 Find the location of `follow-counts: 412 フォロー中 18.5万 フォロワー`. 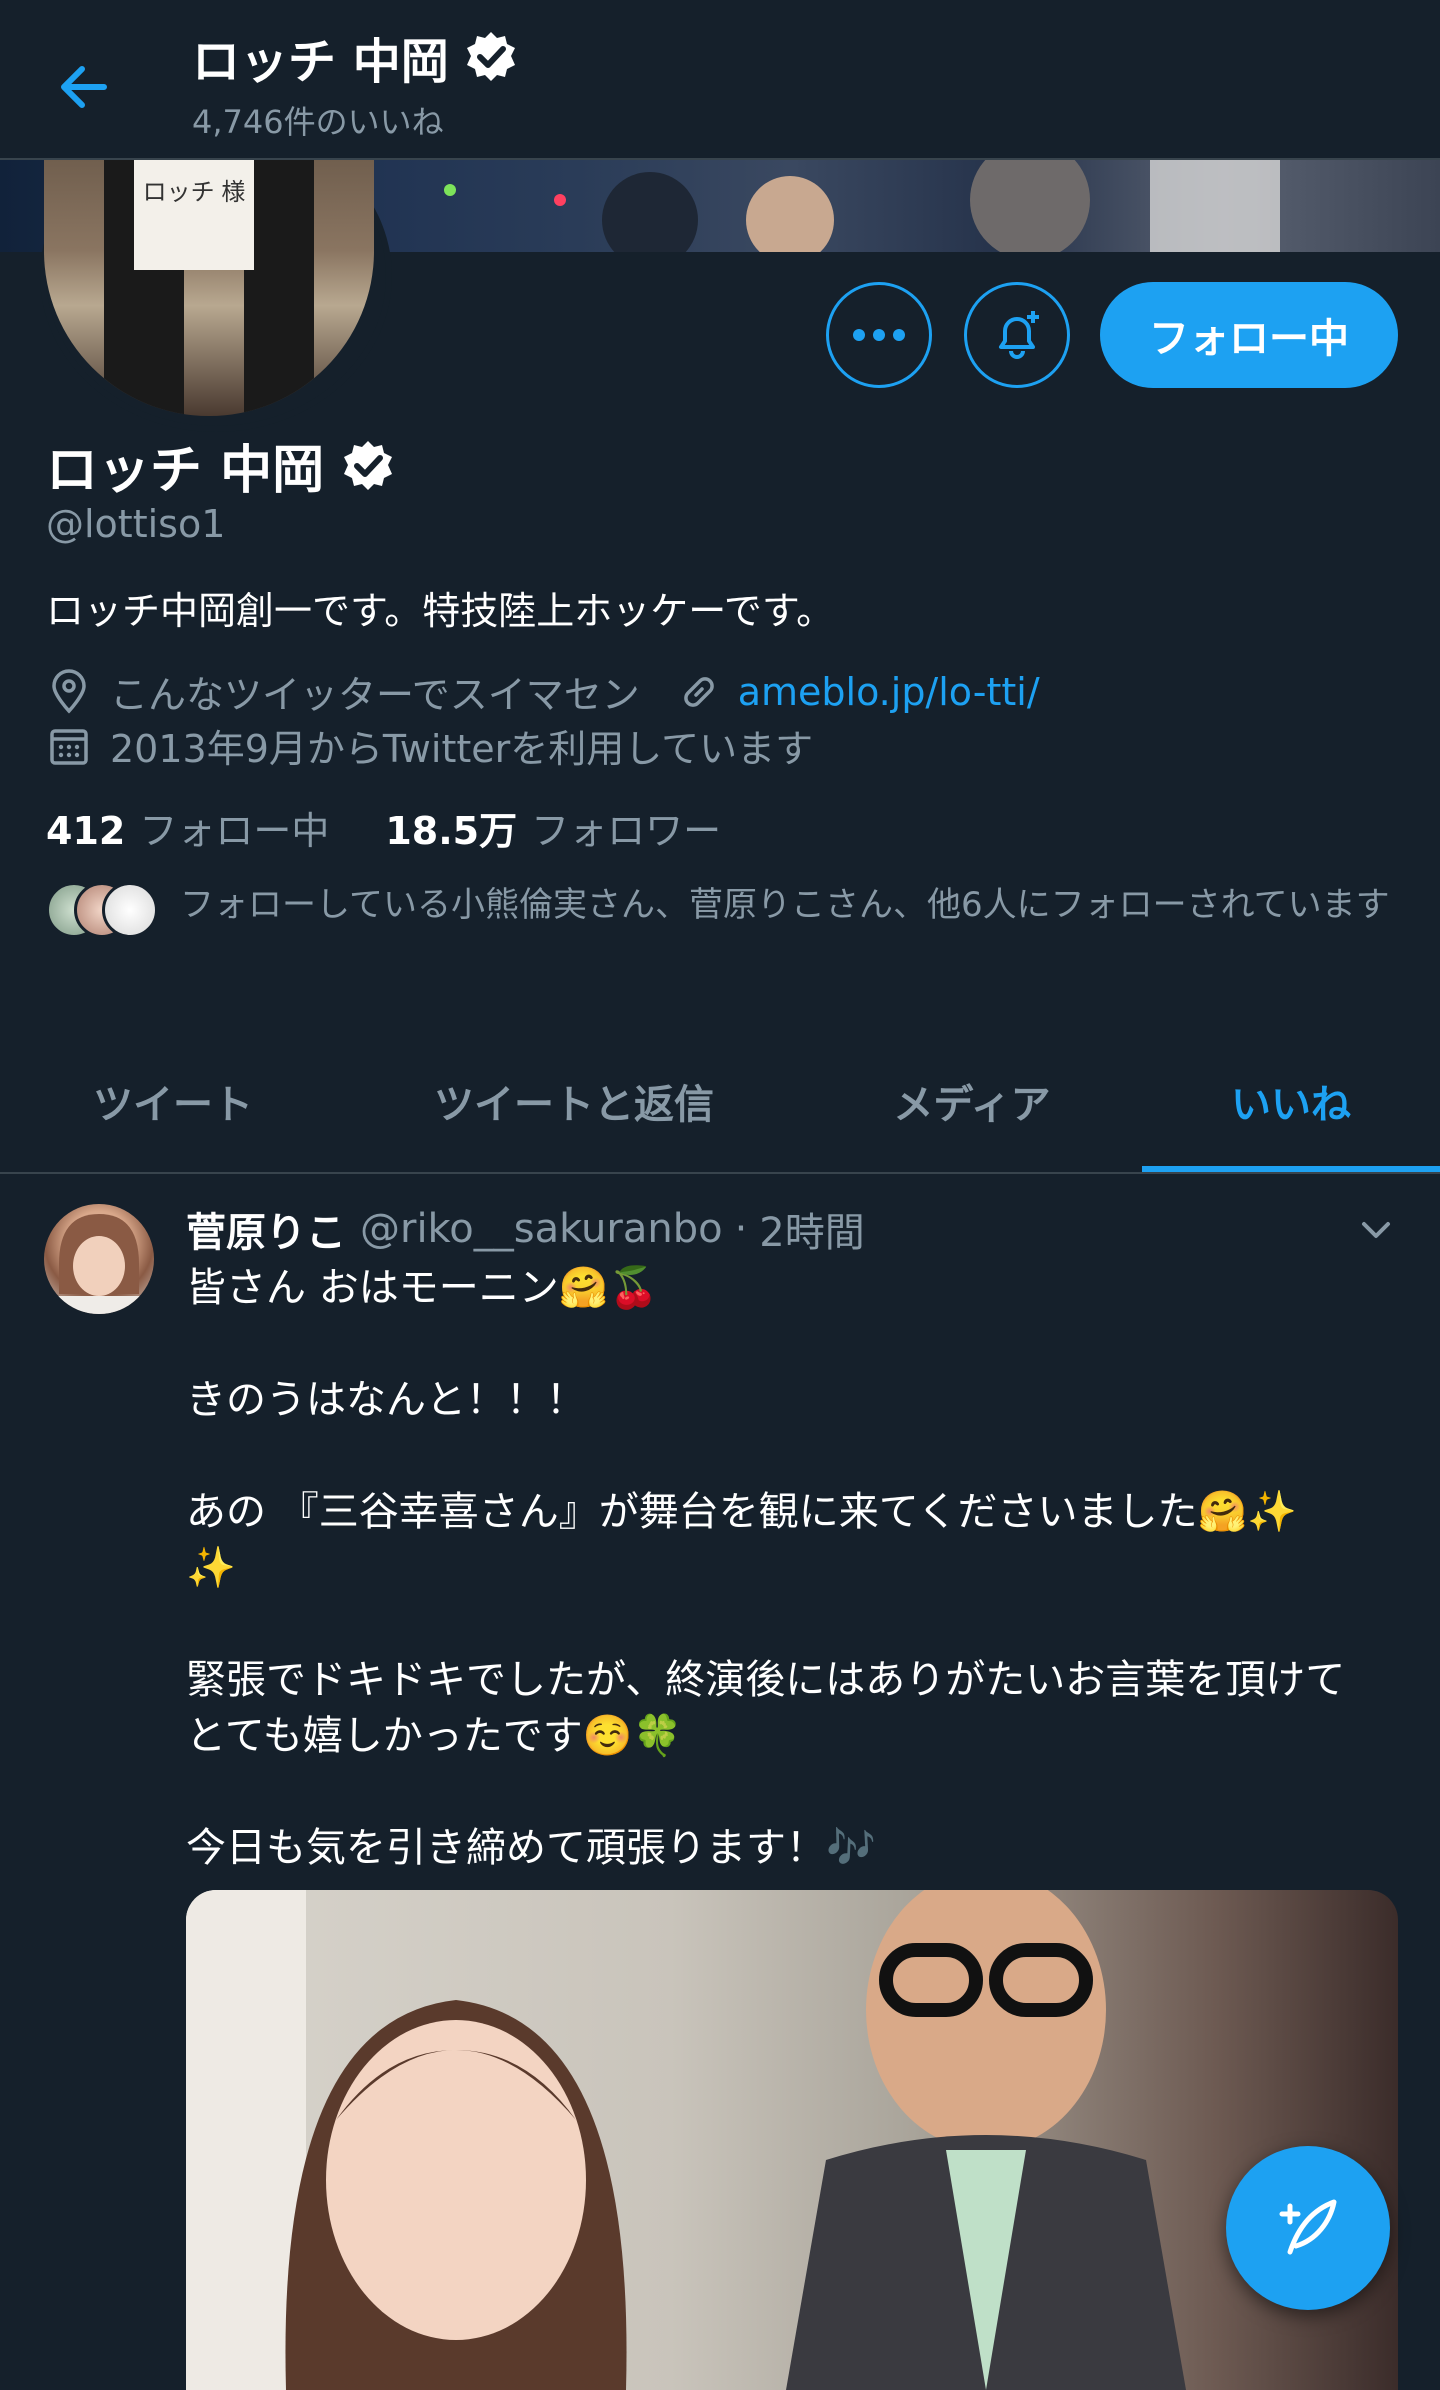

follow-counts: 412 フォロー中 18.5万 フォロワー is located at coordinates (383, 827).